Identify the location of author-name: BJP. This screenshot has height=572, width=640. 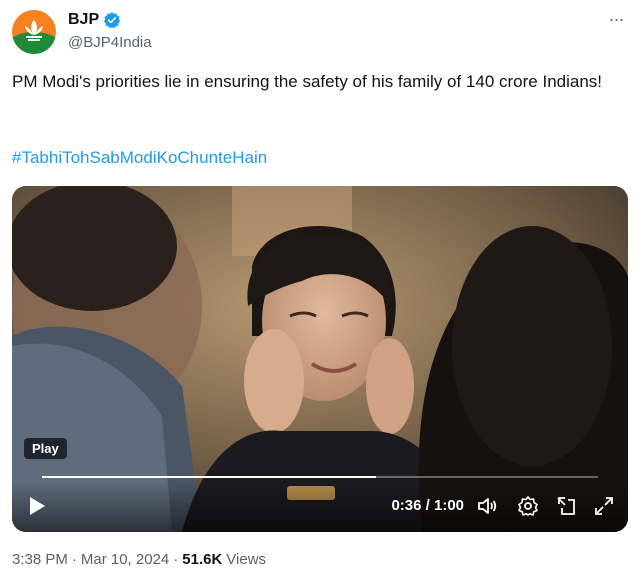
(83, 20).